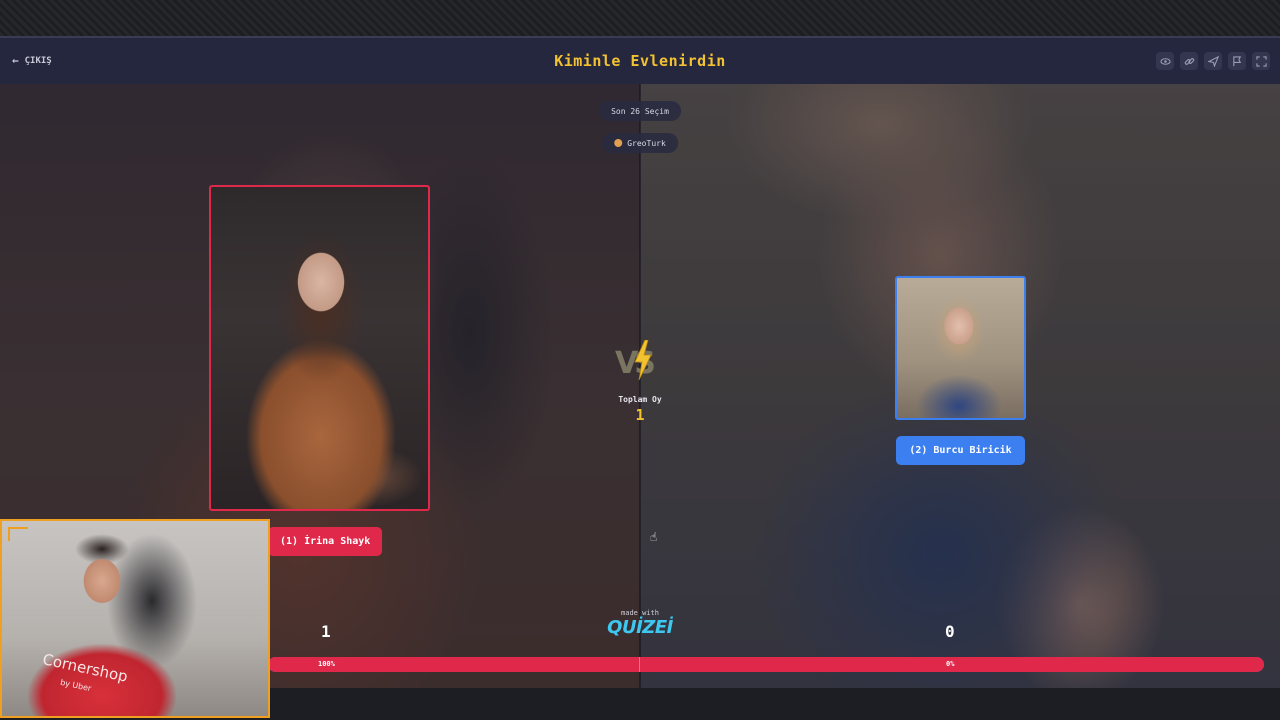 This screenshot has width=1280, height=720. Describe the element at coordinates (135, 618) in the screenshot. I see `webcam-overlay: Cornershop by Uber` at that location.